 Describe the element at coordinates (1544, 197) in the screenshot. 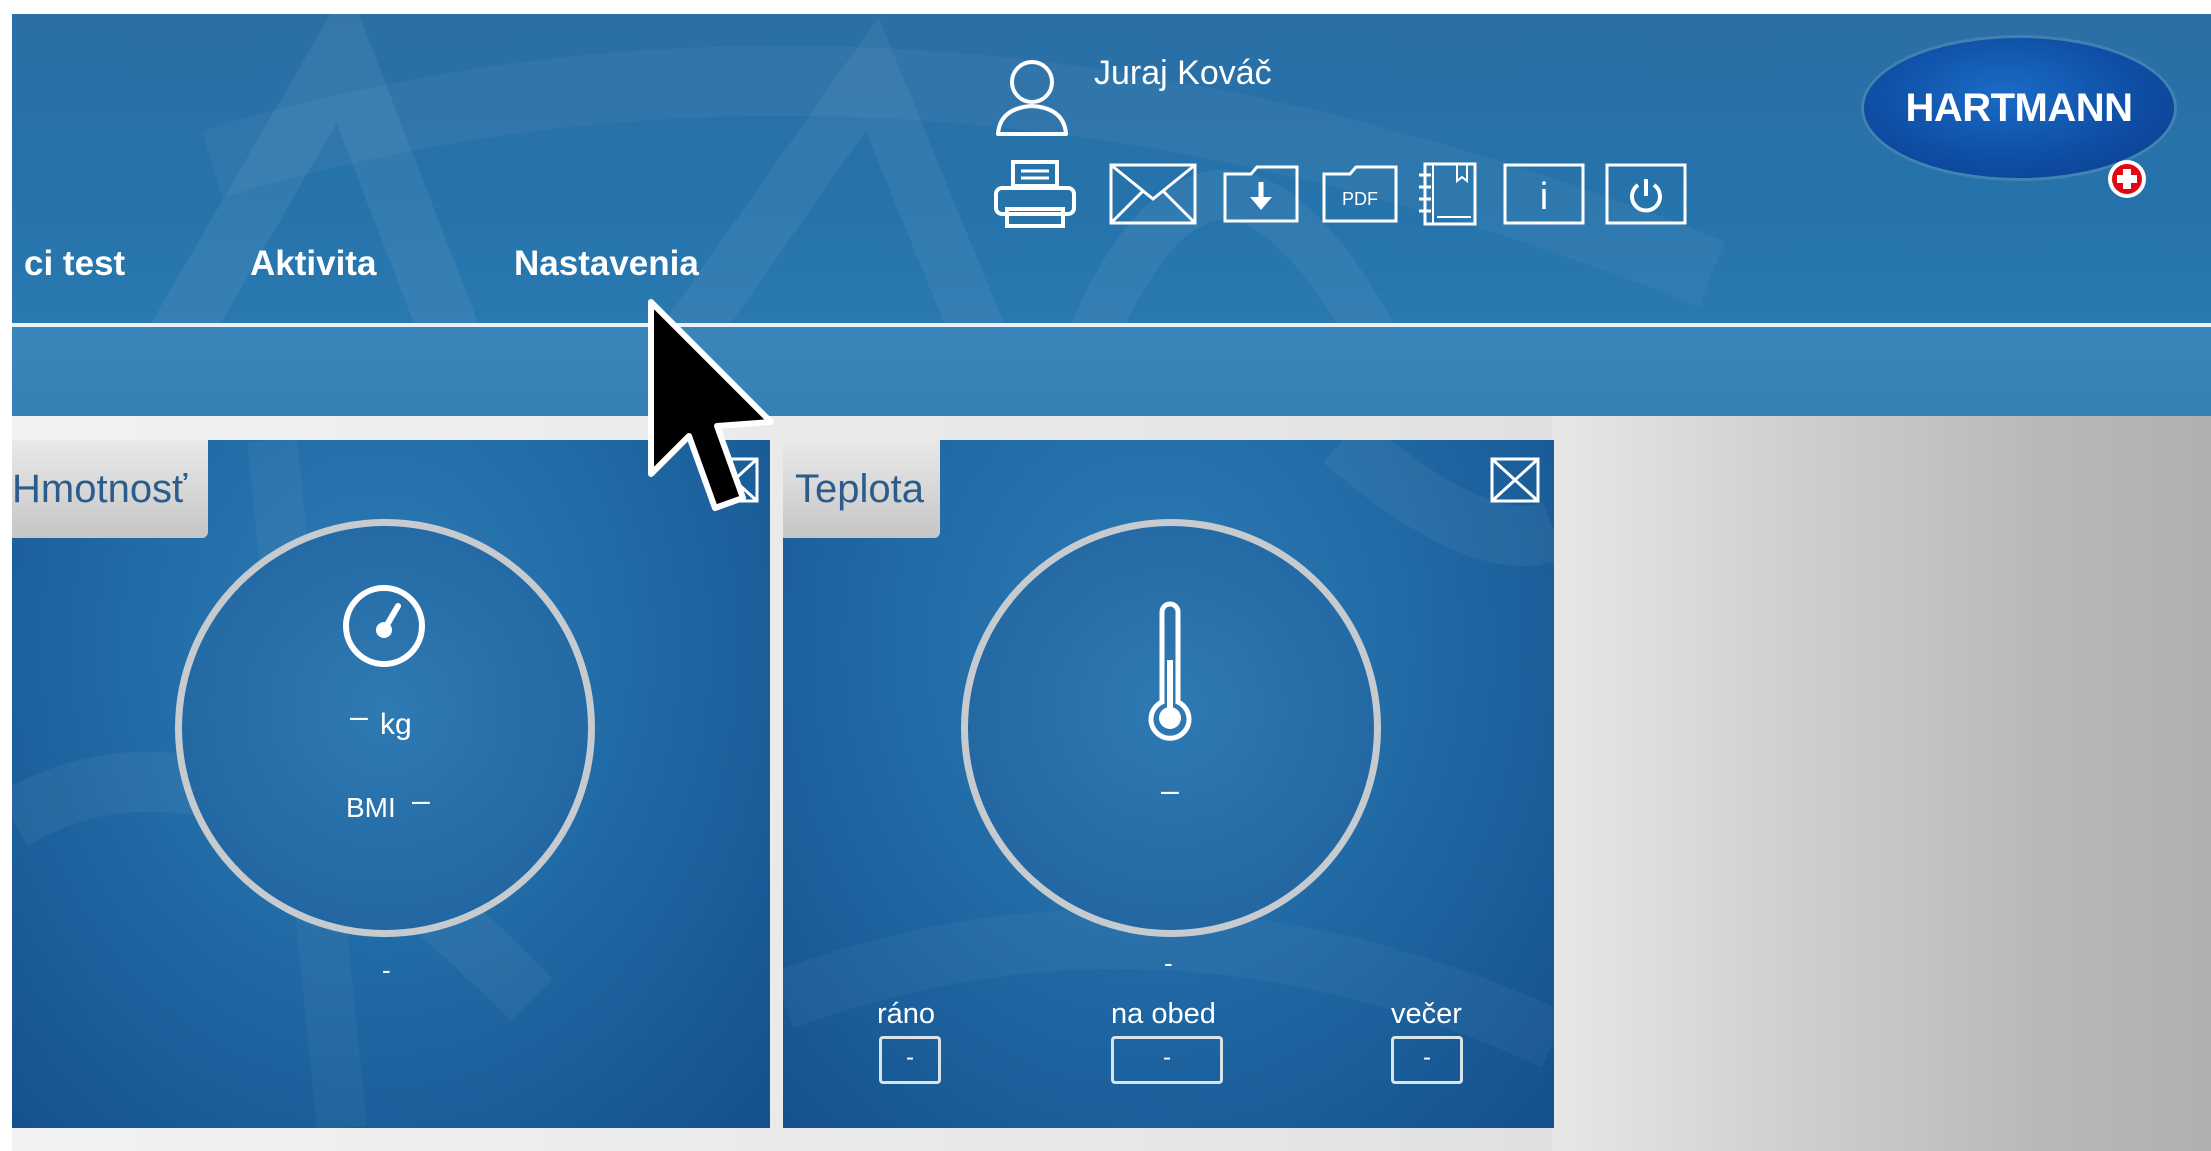

I see `svg-text: i` at that location.